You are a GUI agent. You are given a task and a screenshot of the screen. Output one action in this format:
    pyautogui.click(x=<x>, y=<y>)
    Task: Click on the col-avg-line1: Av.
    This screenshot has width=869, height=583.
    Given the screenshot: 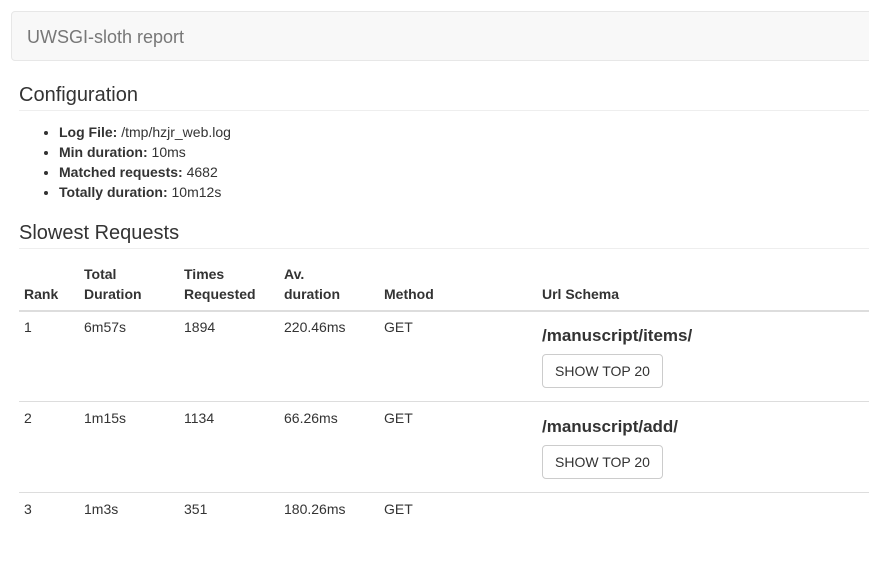 What is the action you would take?
    pyautogui.click(x=294, y=274)
    